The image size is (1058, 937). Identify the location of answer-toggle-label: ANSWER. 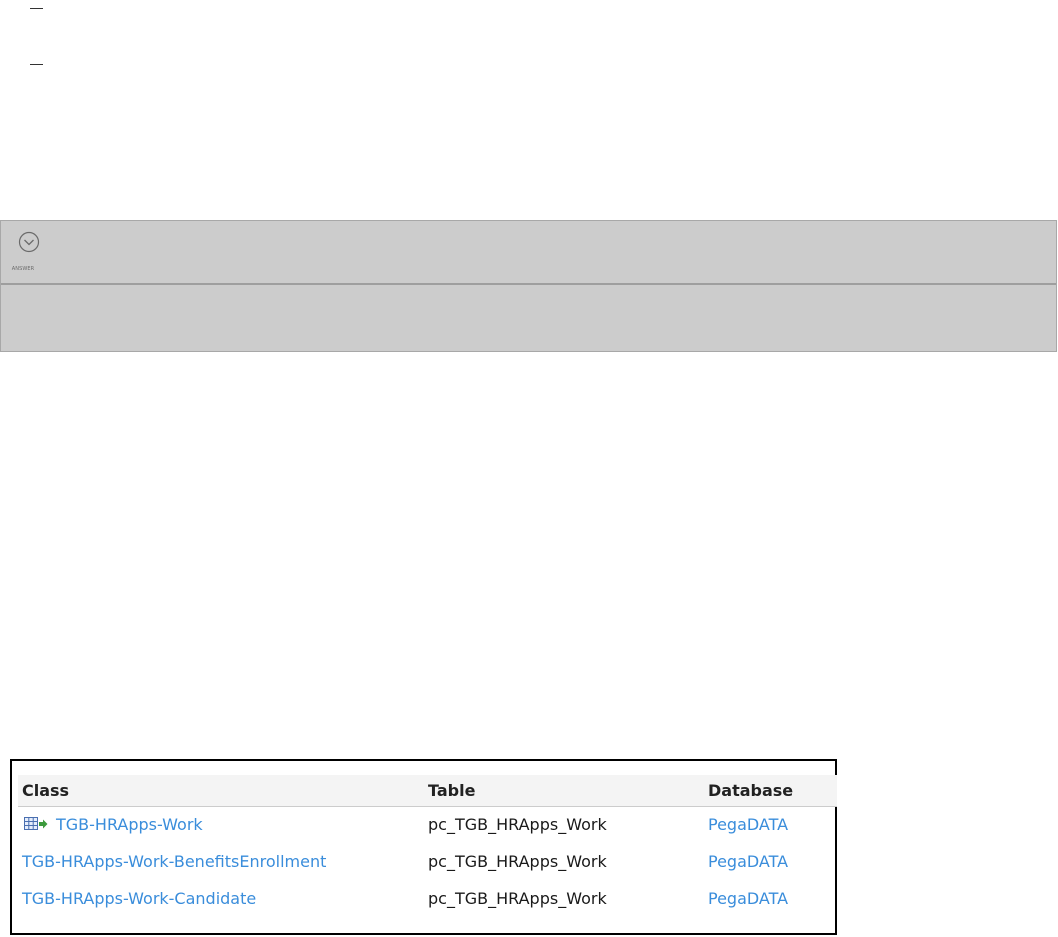
(23, 269).